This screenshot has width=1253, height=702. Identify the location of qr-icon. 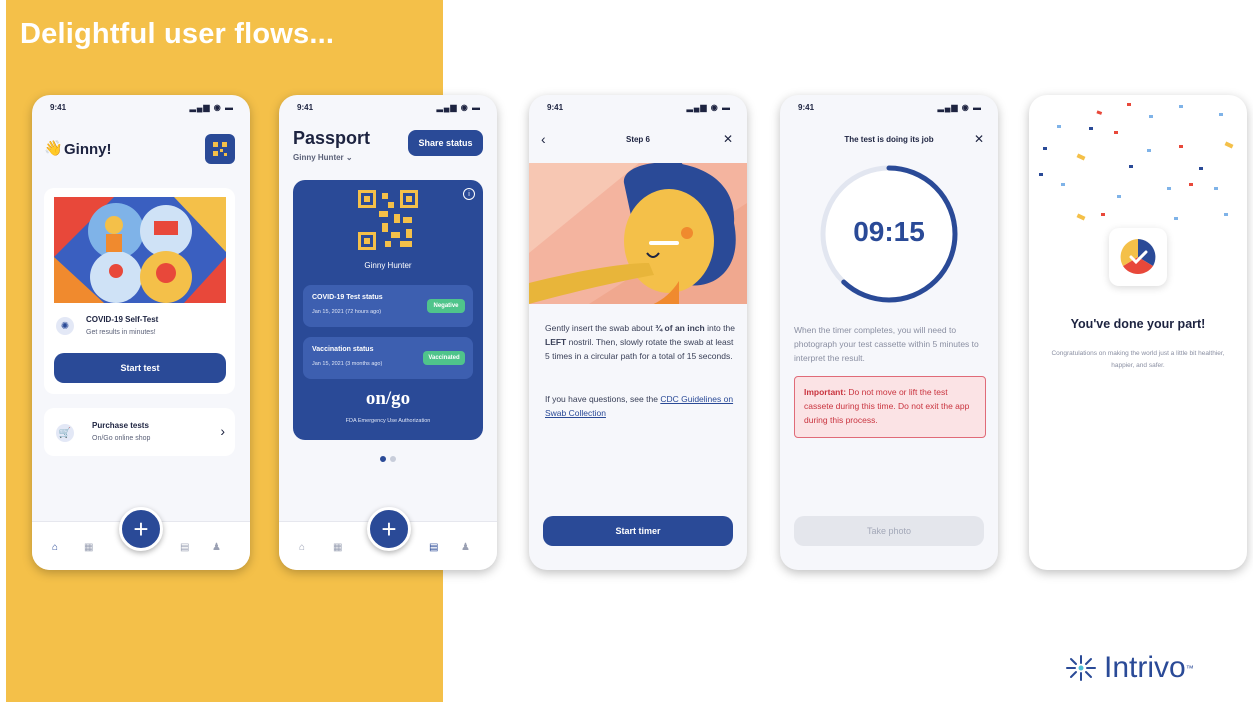
(220, 149).